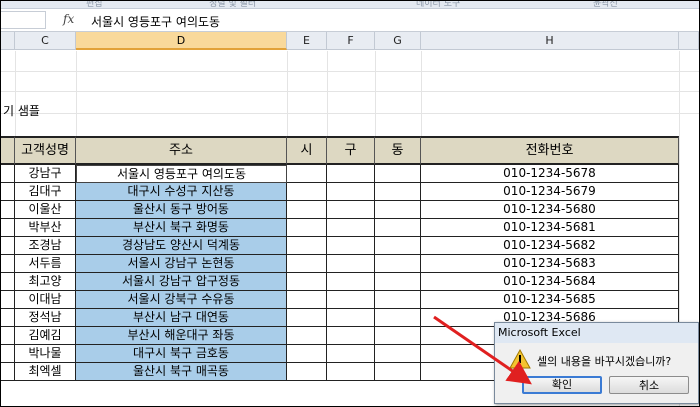 Image resolution: width=700 pixels, height=407 pixels. What do you see at coordinates (604, 361) in the screenshot?
I see `dialog-message: 셀의 내용을 바꾸시겠습니까?` at bounding box center [604, 361].